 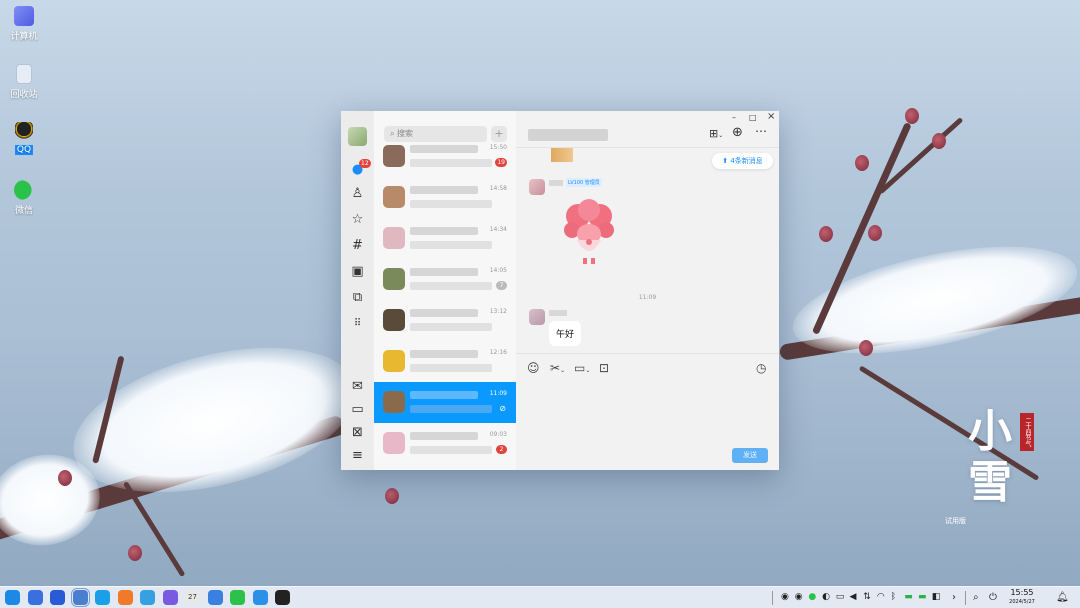 What do you see at coordinates (35, 597) in the screenshot?
I see `home-icon` at bounding box center [35, 597].